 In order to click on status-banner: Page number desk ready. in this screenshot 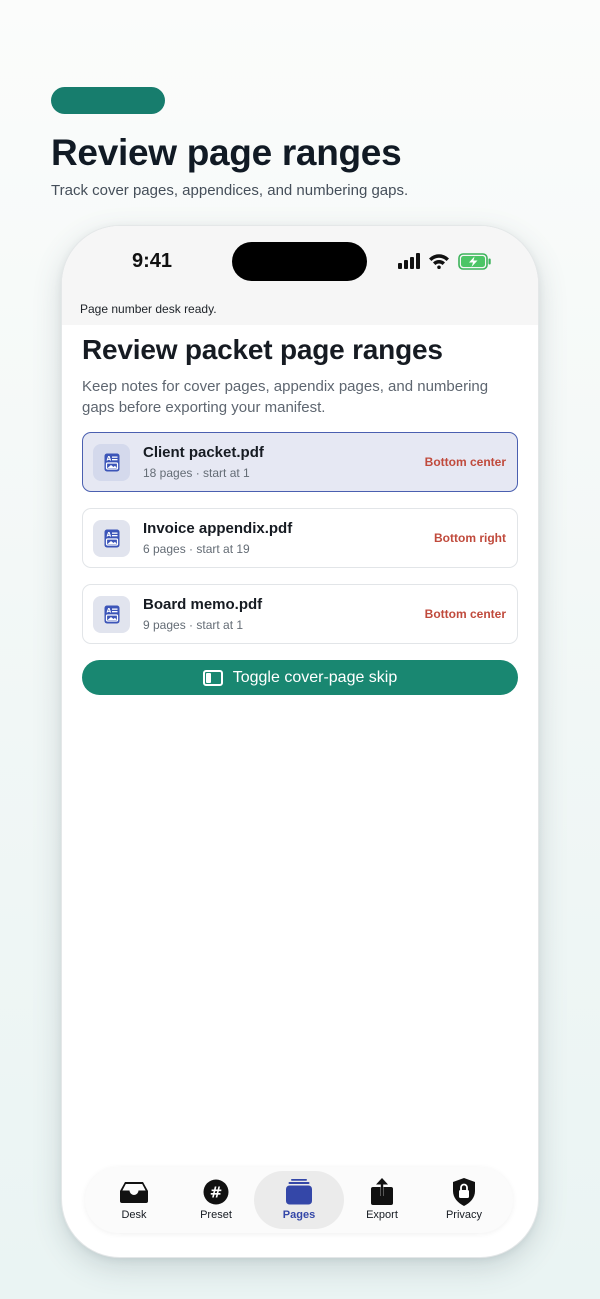, I will do `click(148, 309)`.